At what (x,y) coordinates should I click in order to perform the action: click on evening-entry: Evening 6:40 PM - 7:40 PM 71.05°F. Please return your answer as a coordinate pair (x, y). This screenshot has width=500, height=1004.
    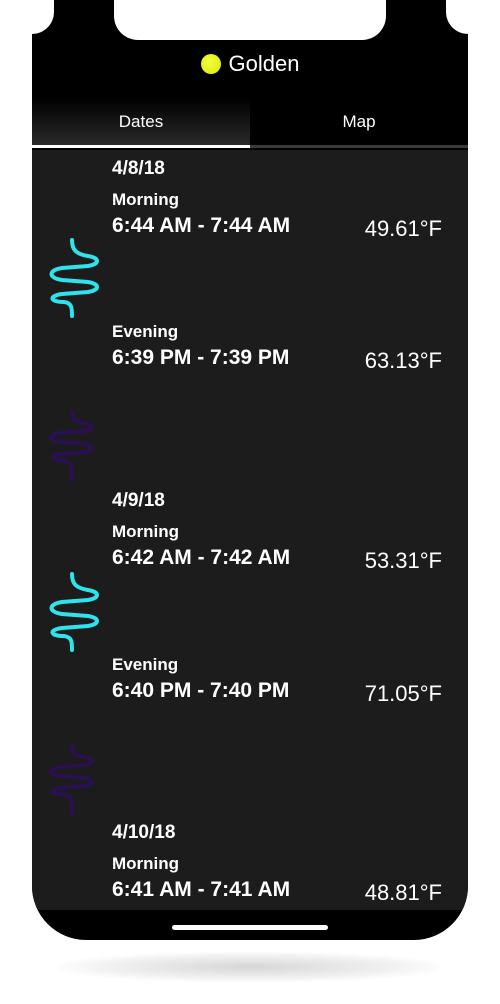
    Looking at the image, I should click on (277, 682).